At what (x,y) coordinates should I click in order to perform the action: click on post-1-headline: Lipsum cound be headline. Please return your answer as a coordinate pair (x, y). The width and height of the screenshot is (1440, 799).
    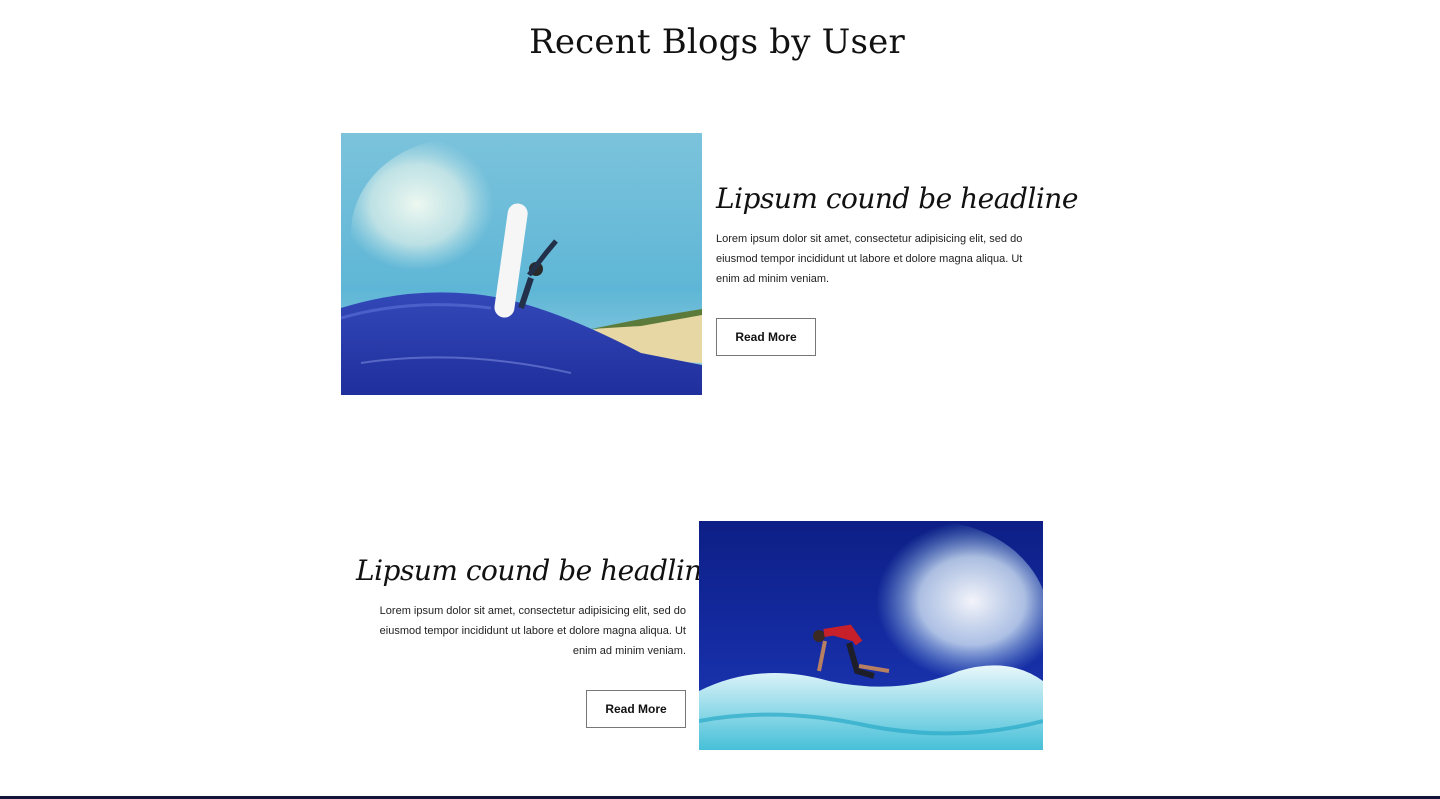
    Looking at the image, I should click on (897, 198).